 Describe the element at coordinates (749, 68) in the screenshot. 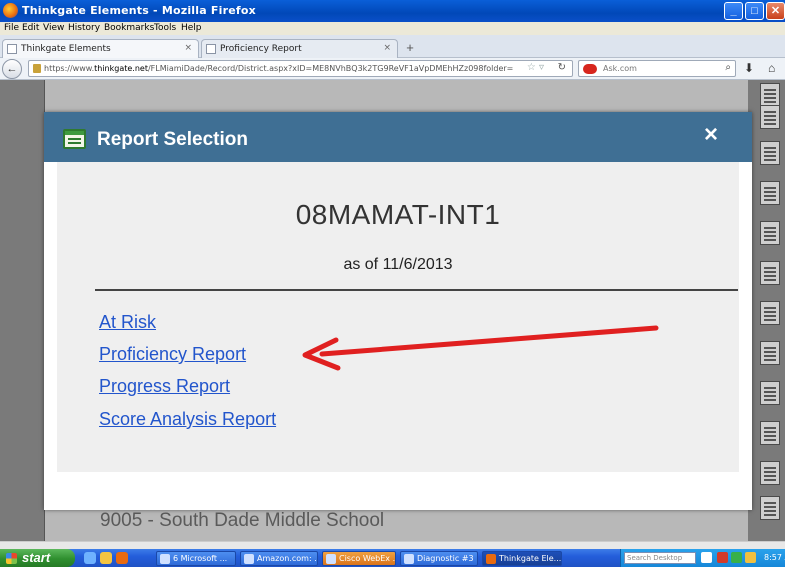

I see `download-icon: ⬇` at that location.